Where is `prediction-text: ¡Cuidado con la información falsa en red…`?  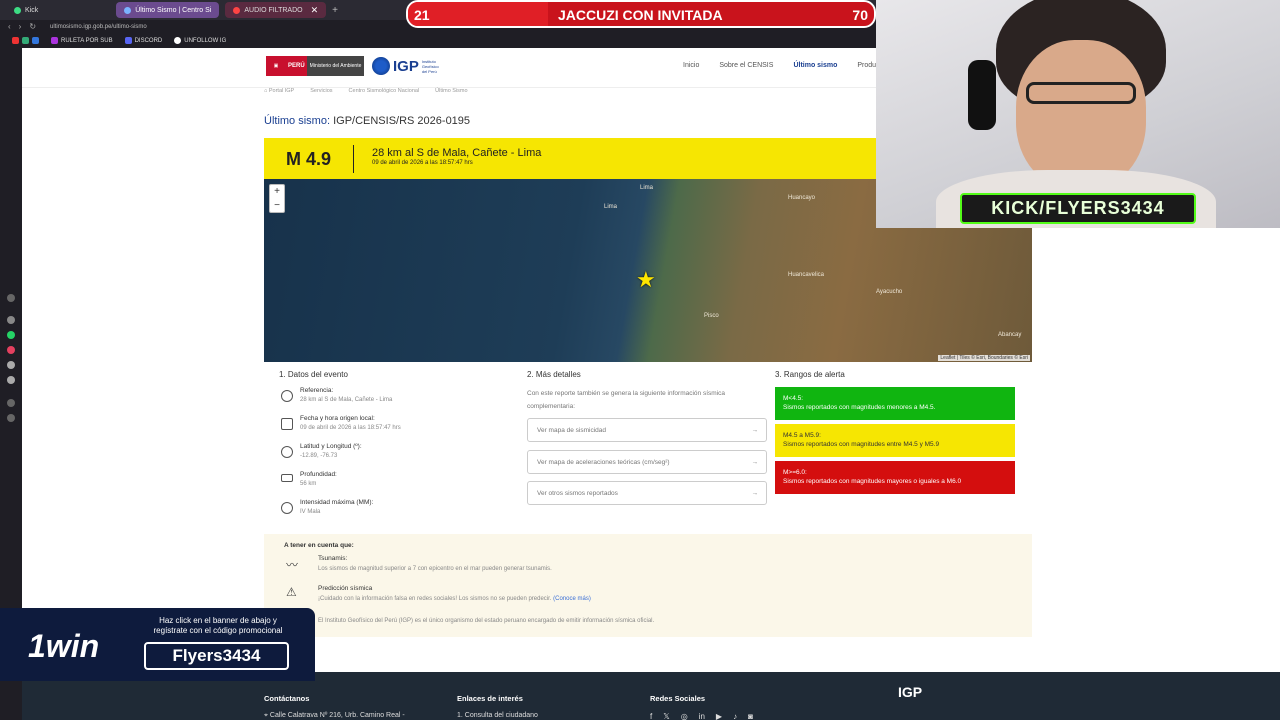 prediction-text: ¡Cuidado con la información falsa en red… is located at coordinates (454, 599).